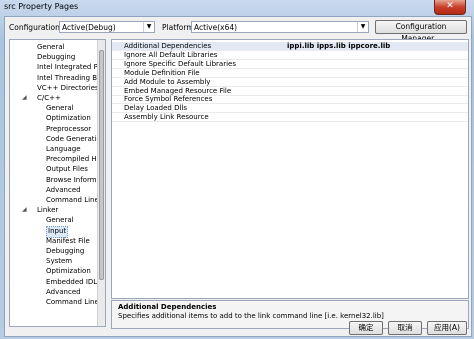 This screenshot has height=339, width=474. Describe the element at coordinates (168, 99) in the screenshot. I see `property-name: Force Symbol References` at that location.